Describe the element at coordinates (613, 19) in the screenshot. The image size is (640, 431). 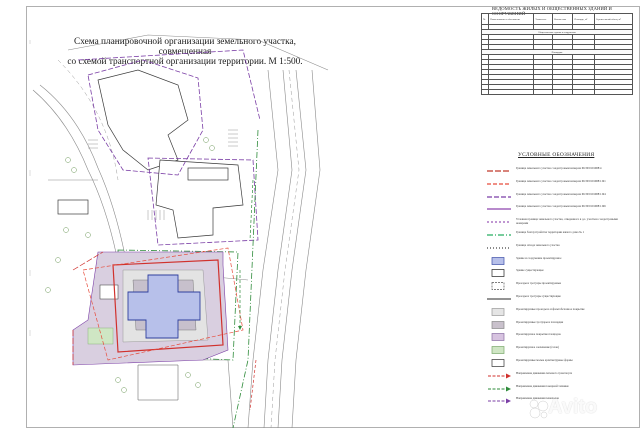
I see `schedule-header-volume: Строительный объем, м³` at that location.